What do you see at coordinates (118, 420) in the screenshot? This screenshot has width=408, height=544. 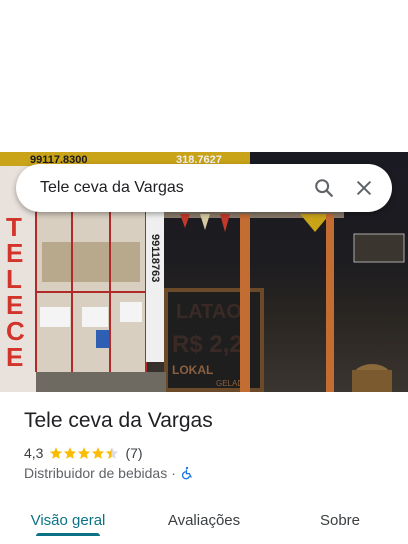 I see `place-name: Tele ceva da Vargas` at bounding box center [118, 420].